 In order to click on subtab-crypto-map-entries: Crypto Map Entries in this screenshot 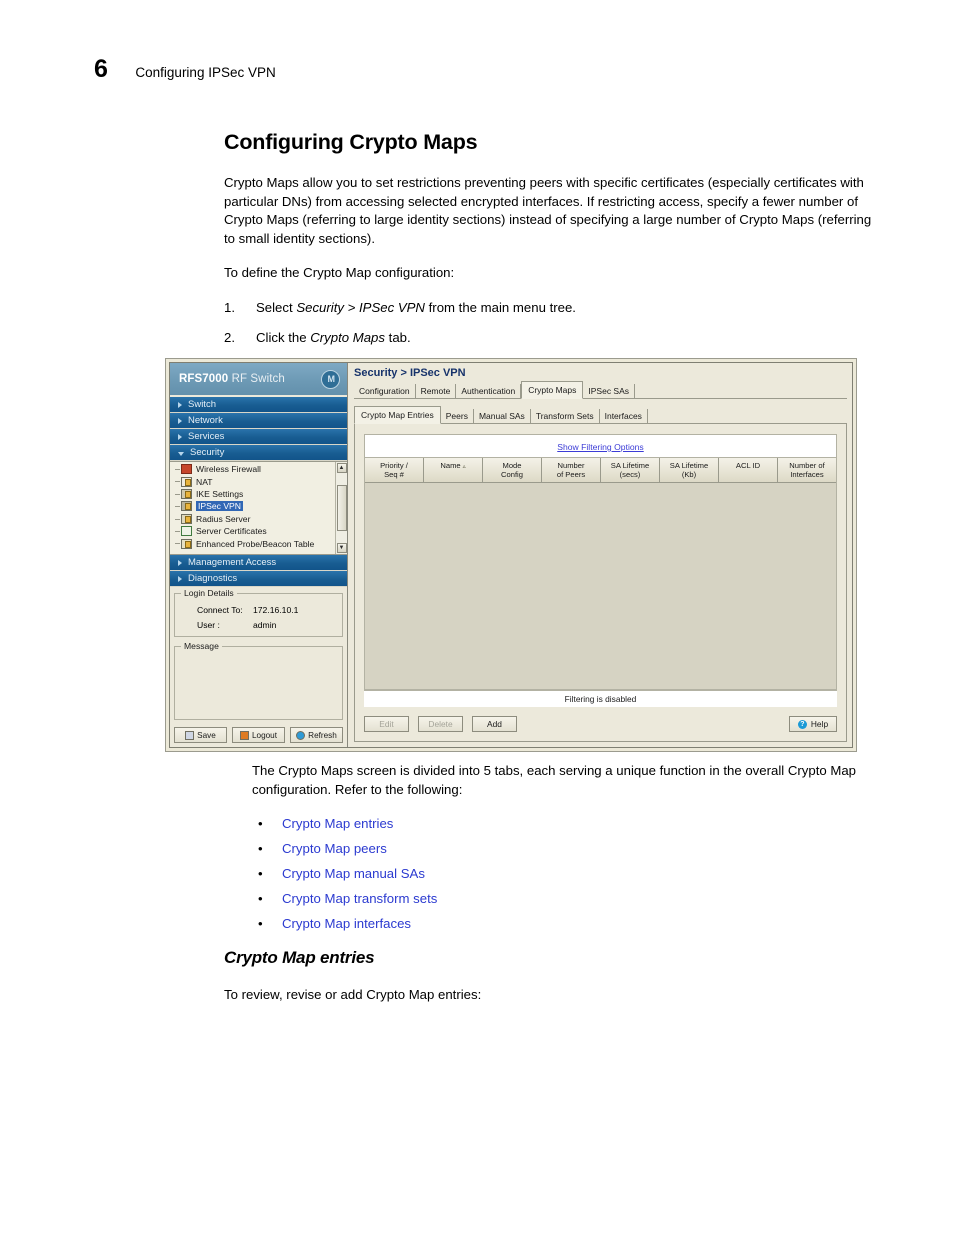, I will do `click(397, 415)`.